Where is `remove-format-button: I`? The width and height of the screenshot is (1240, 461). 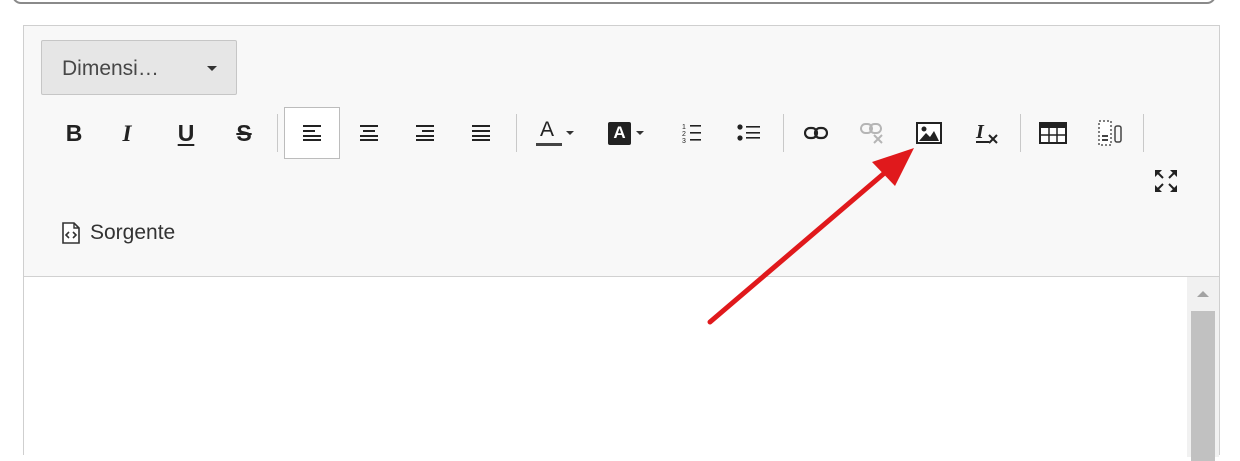 remove-format-button: I is located at coordinates (987, 133).